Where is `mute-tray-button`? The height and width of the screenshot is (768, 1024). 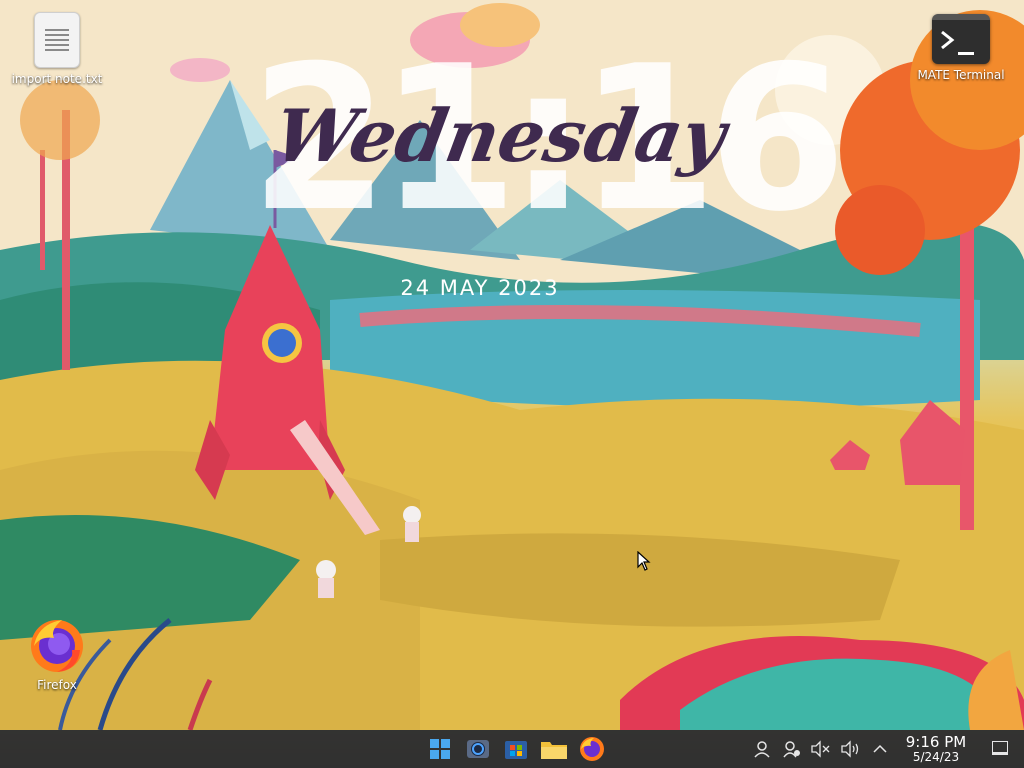 mute-tray-button is located at coordinates (821, 749).